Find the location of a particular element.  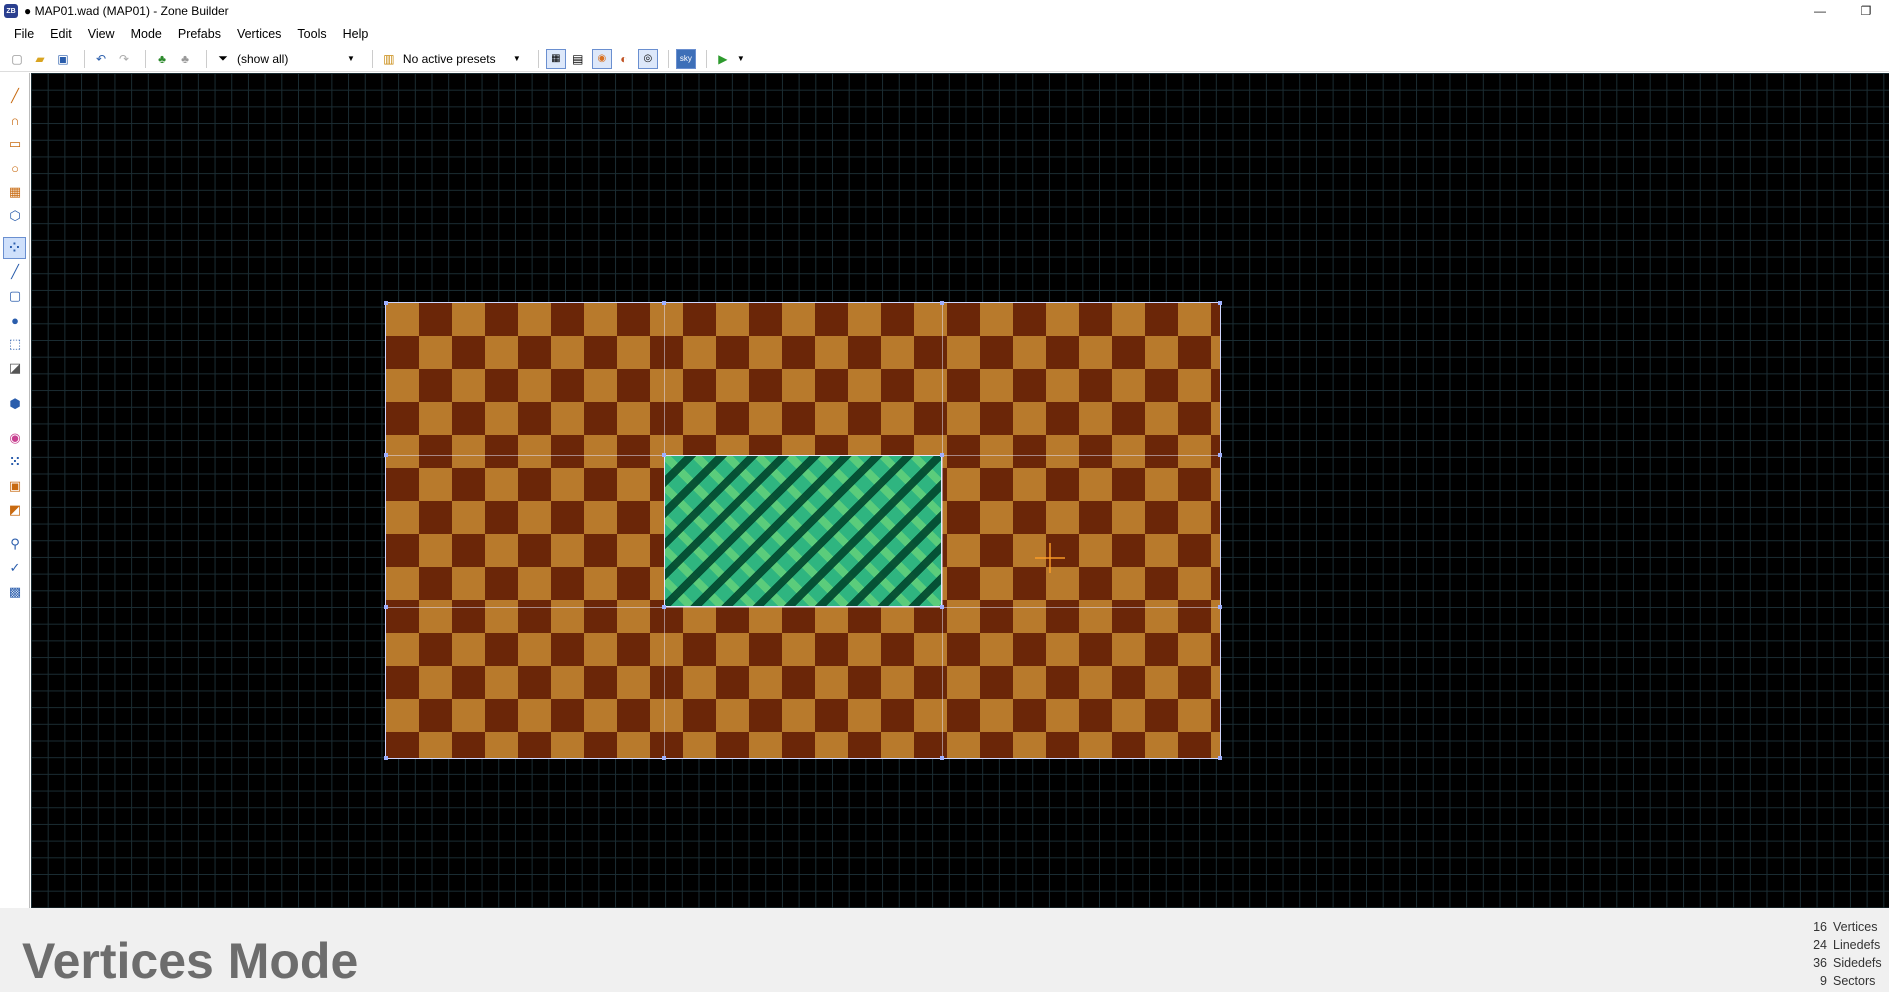

vertices-mode-icon: ⁘ is located at coordinates (14, 248).